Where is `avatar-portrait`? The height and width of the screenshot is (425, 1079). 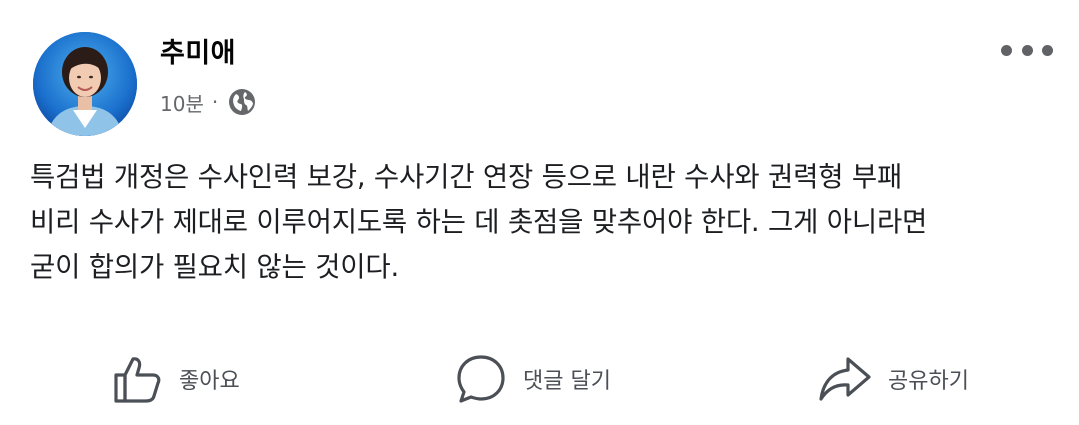
avatar-portrait is located at coordinates (85, 84).